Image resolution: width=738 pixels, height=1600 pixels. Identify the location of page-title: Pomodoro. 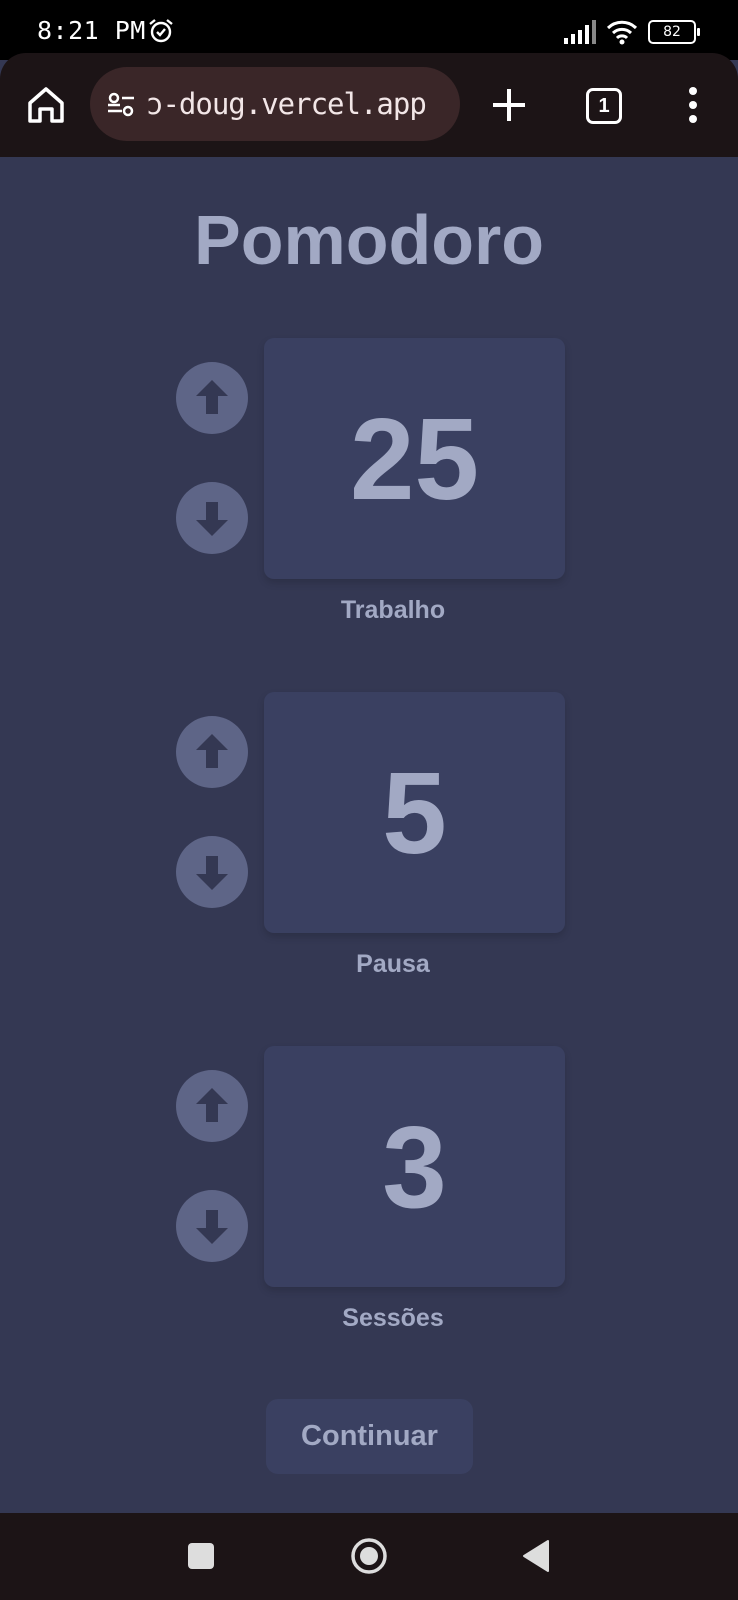
(369, 240).